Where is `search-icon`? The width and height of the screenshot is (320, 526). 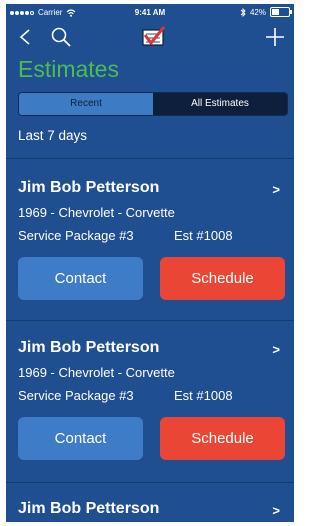
search-icon is located at coordinates (61, 37).